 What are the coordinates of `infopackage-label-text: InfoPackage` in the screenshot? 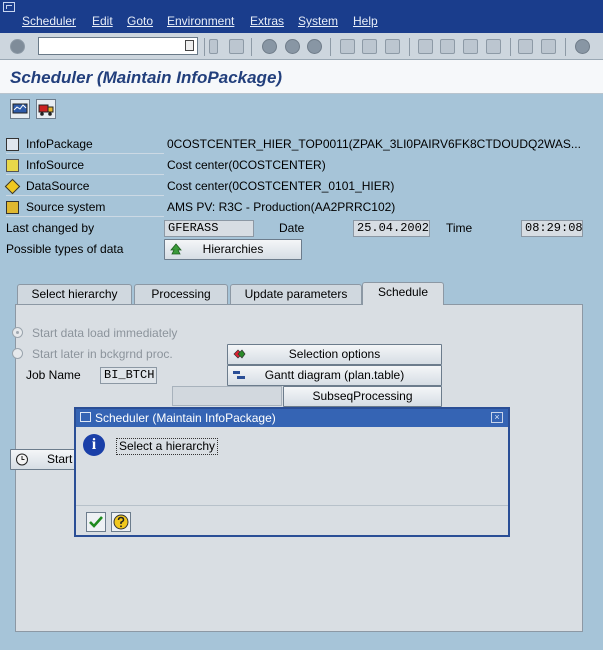 It's located at (59, 144).